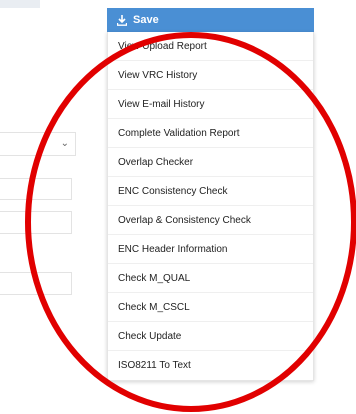 This screenshot has width=356, height=414. What do you see at coordinates (210, 162) in the screenshot?
I see `menu-item-overlap-checker: Overlap Checker` at bounding box center [210, 162].